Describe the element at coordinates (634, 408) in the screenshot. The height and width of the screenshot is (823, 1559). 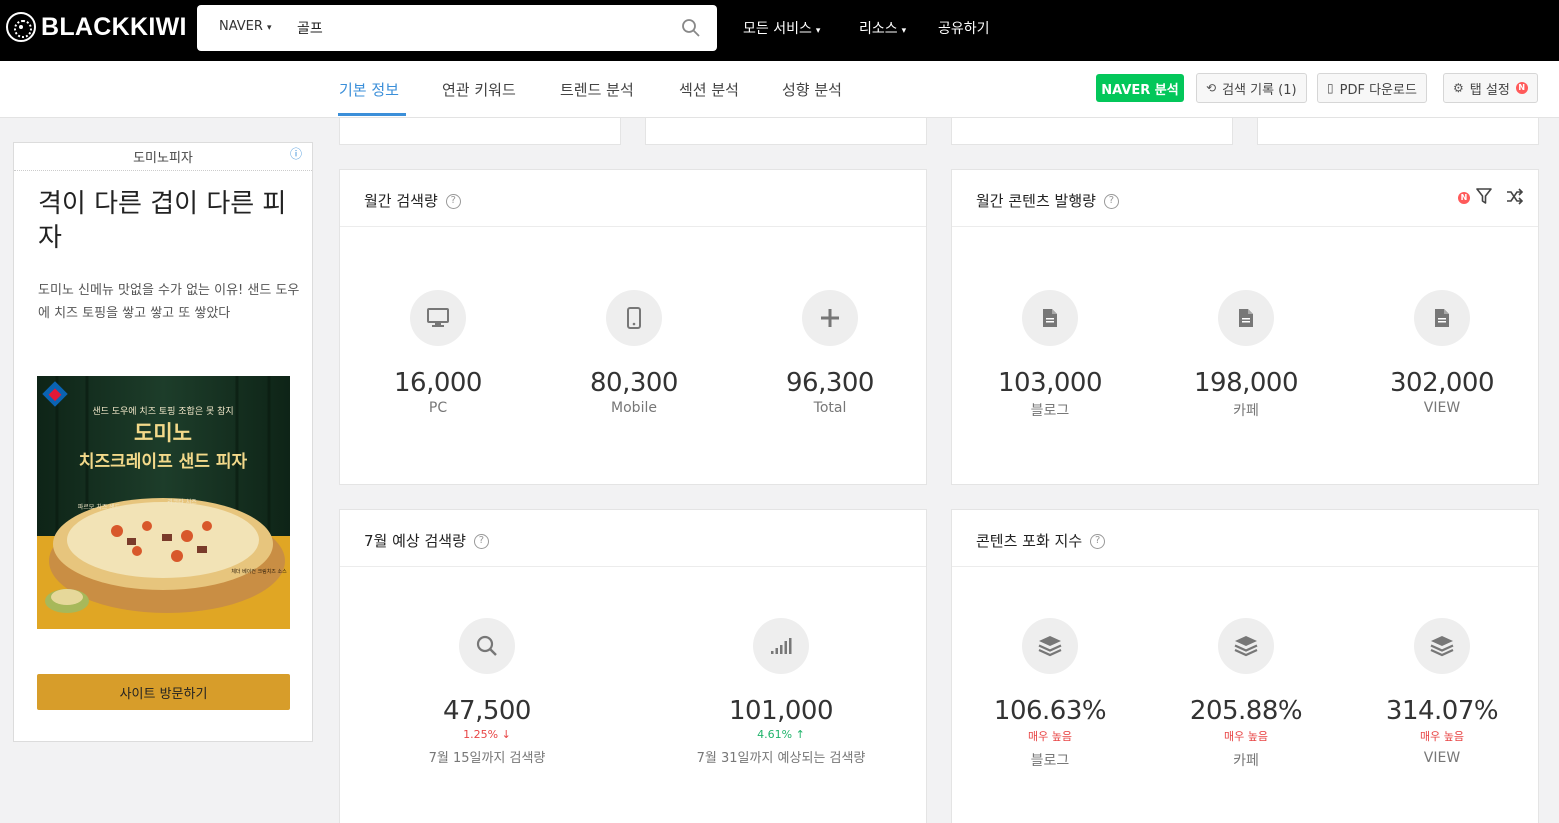
I see `stat-label: Mobile` at that location.